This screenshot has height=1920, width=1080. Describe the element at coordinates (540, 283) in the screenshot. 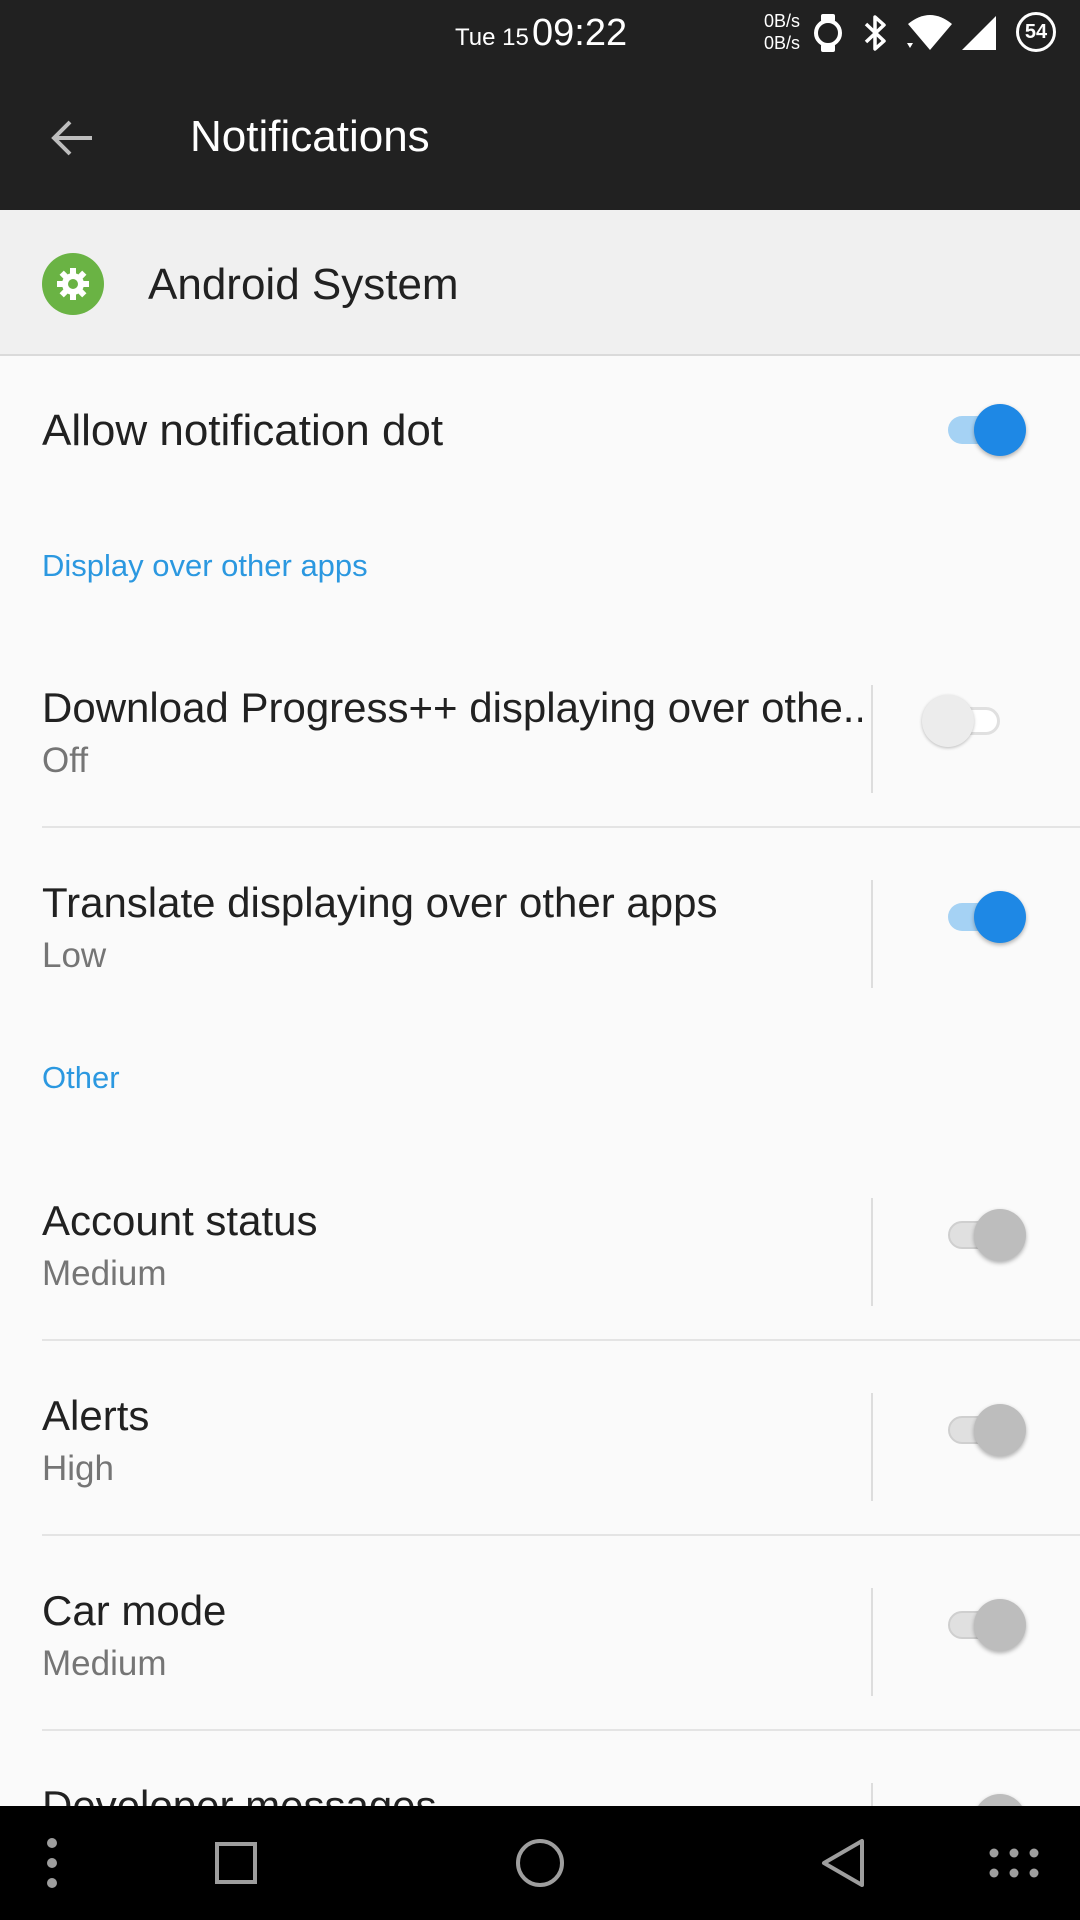

I see `app-header: Android System` at that location.